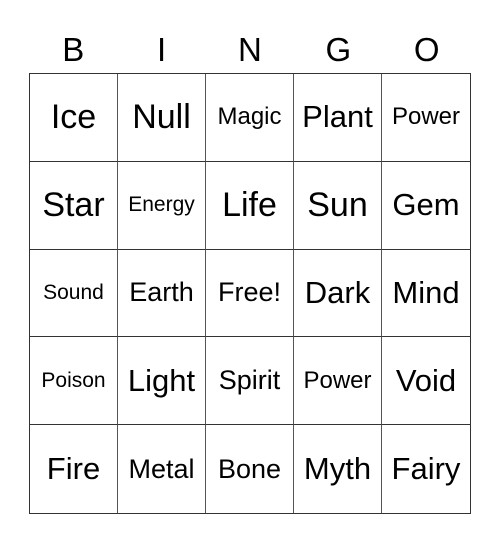  What do you see at coordinates (338, 118) in the screenshot?
I see `bingo-cell: Plant` at bounding box center [338, 118].